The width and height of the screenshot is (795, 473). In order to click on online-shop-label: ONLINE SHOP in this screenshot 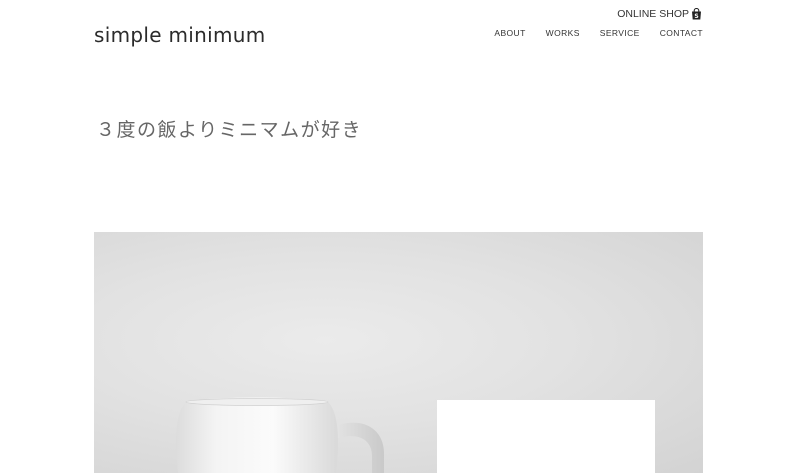, I will do `click(653, 14)`.